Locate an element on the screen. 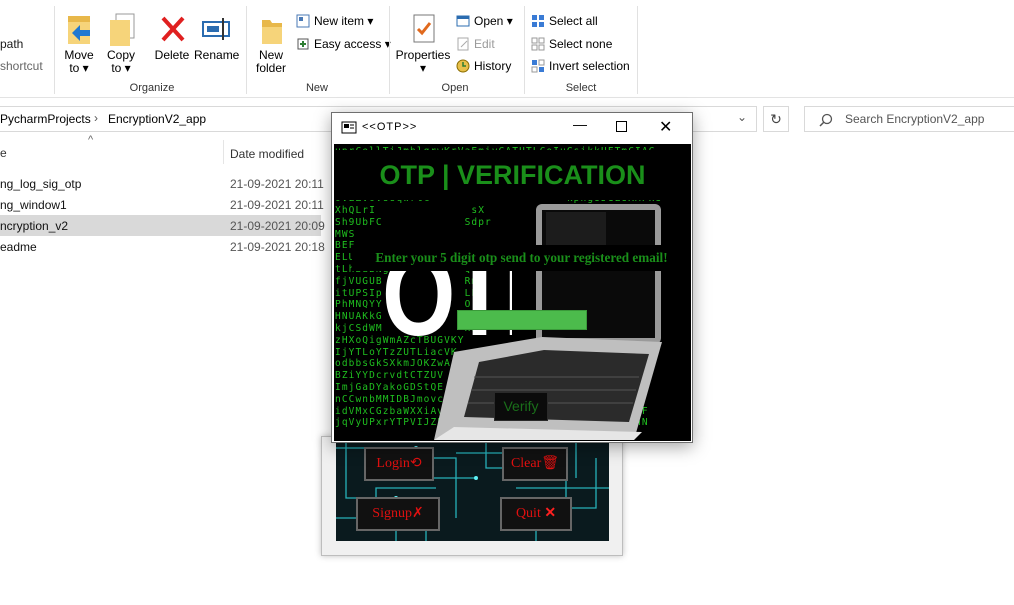 The image size is (1014, 605). signup-icon: ✗ is located at coordinates (417, 513).